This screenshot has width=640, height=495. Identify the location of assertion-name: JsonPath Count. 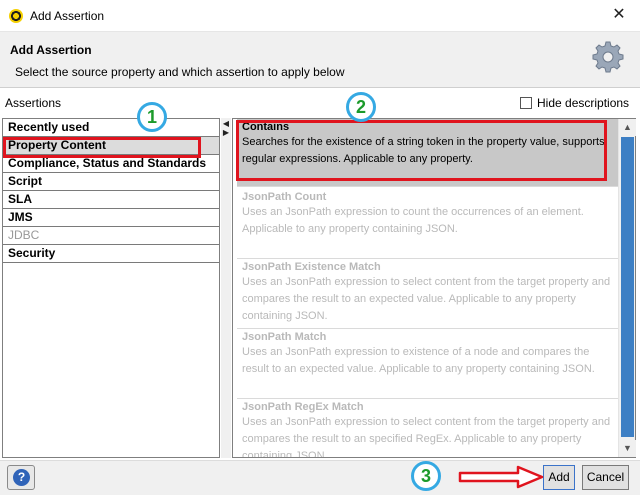
(284, 197).